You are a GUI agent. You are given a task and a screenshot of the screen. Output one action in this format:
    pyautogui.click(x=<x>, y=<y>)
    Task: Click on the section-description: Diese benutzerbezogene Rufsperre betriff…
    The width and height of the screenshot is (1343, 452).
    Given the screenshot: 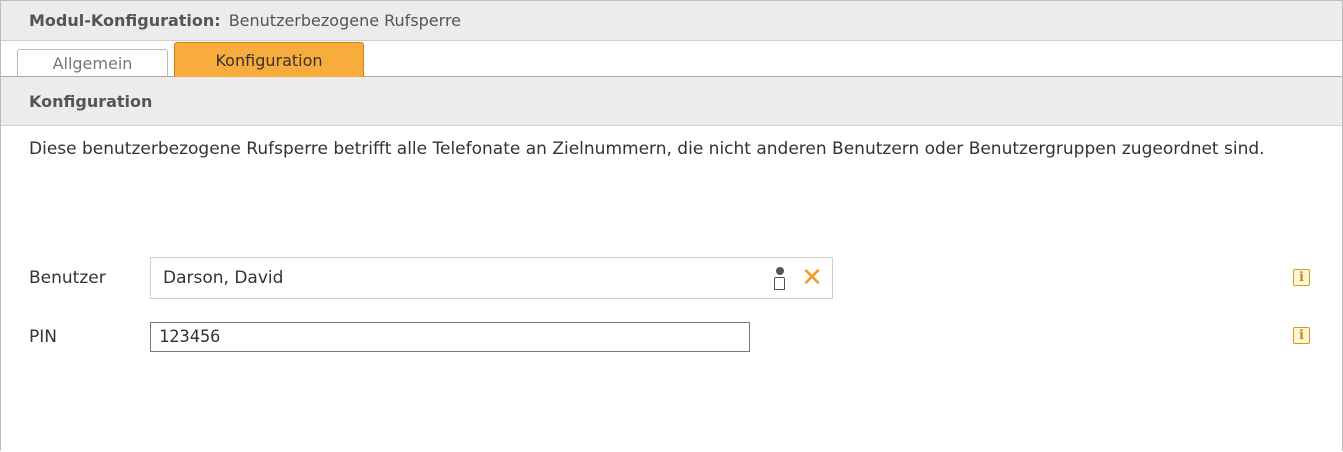 What is the action you would take?
    pyautogui.click(x=647, y=149)
    